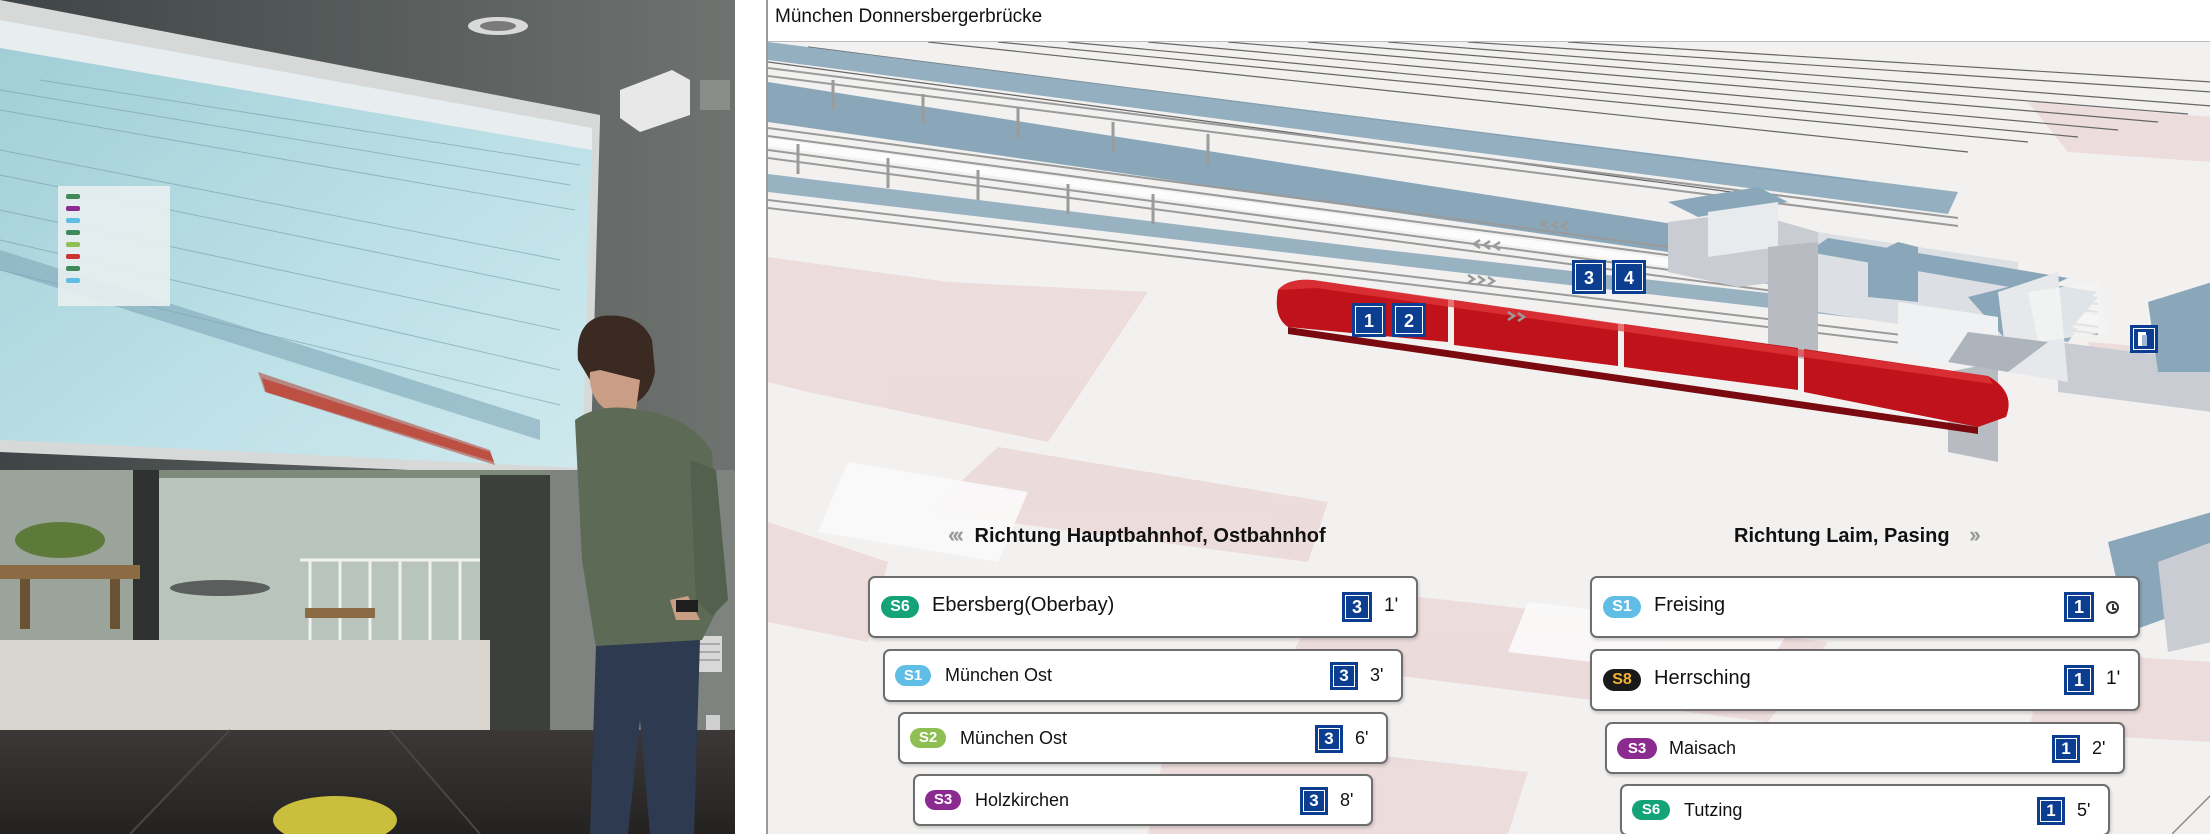 The width and height of the screenshot is (2210, 834). I want to click on direction-right-header: Richtung Laim, Pasing ››, so click(1857, 535).